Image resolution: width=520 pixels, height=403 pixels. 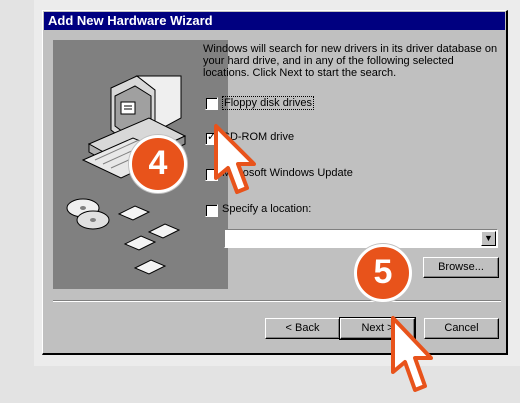 I want to click on floppy-disks-icon, so click(x=149, y=240).